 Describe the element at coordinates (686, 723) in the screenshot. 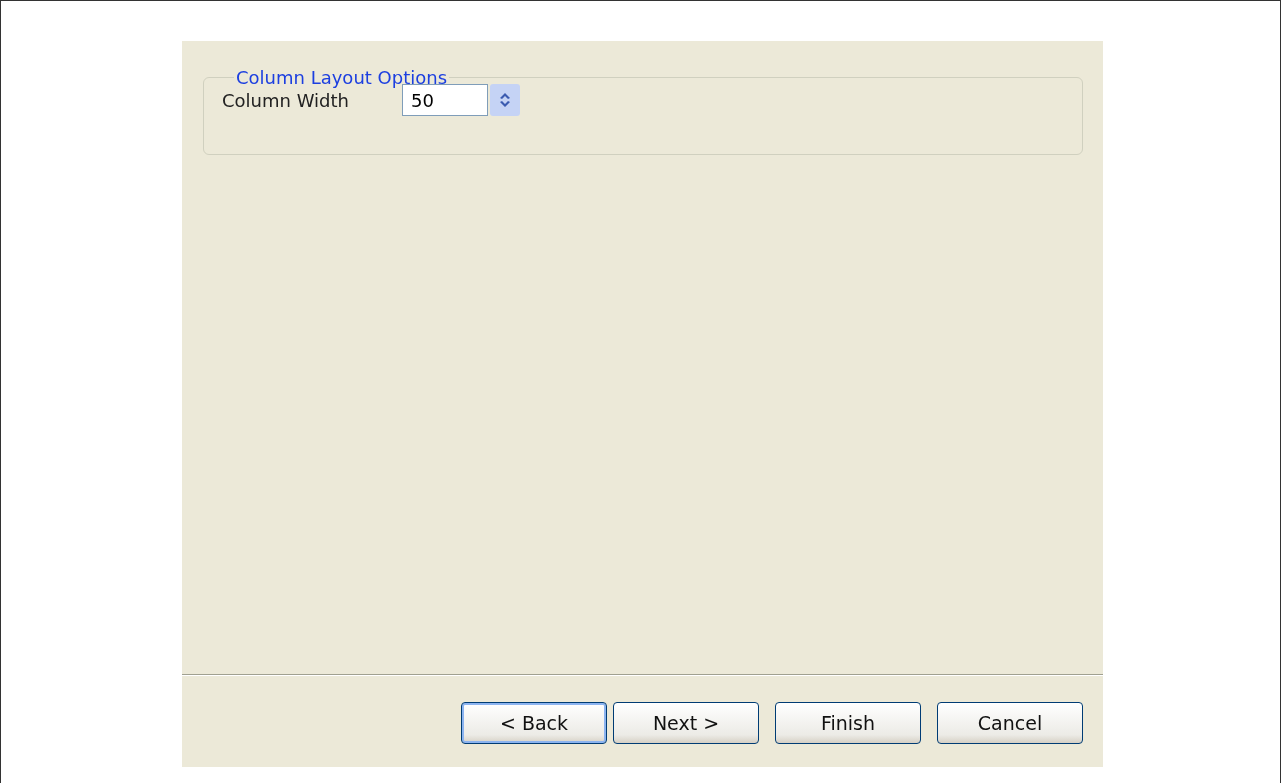

I see `wizard-button: Next >` at that location.